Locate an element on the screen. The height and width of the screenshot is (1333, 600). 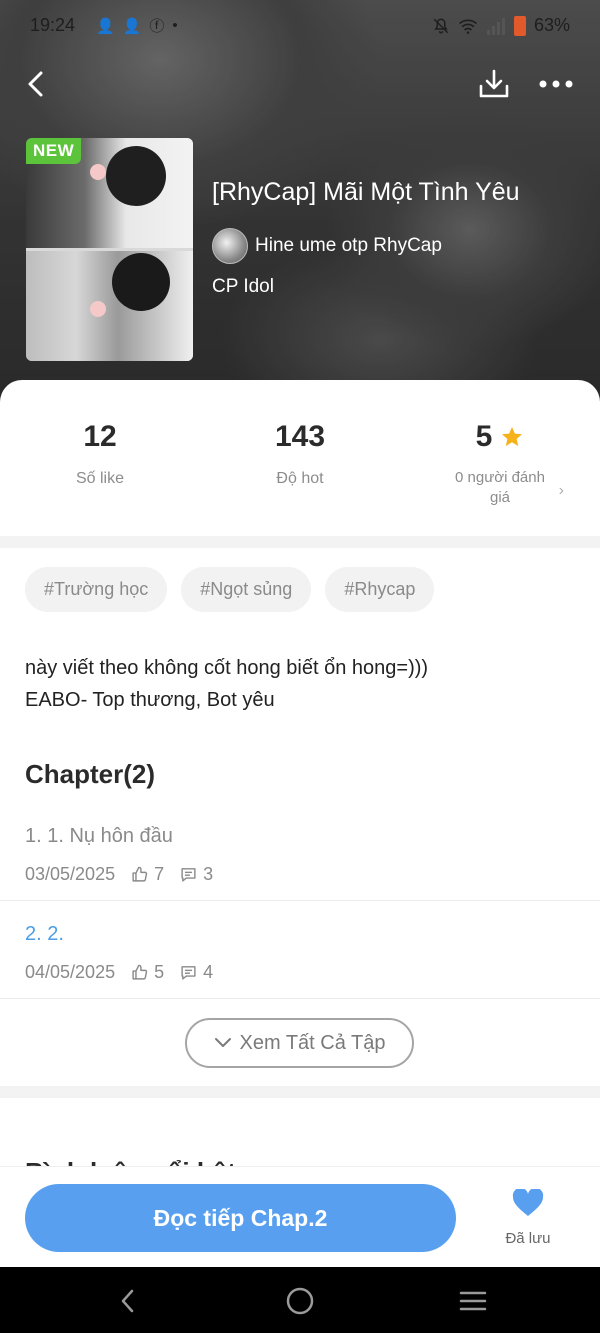
description-line: EABO- Top thương, Bot yêu is located at coordinates (150, 700).